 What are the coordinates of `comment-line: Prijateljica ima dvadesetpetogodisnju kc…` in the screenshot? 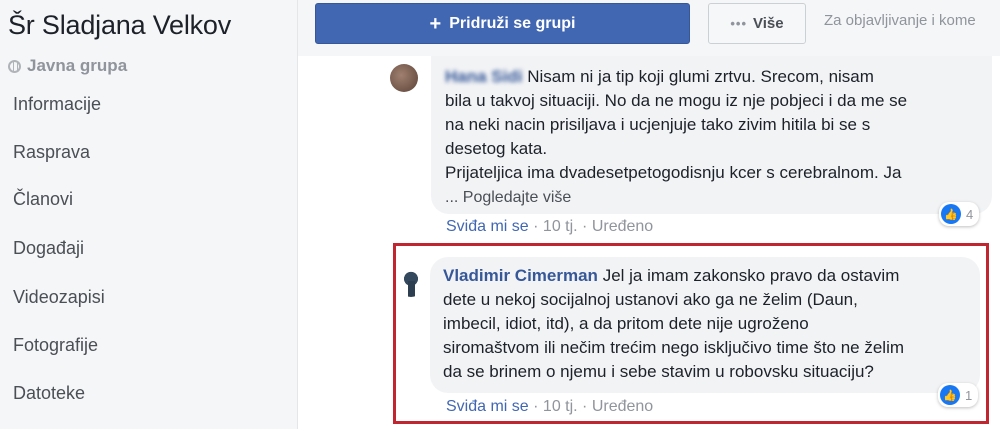 It's located at (673, 172).